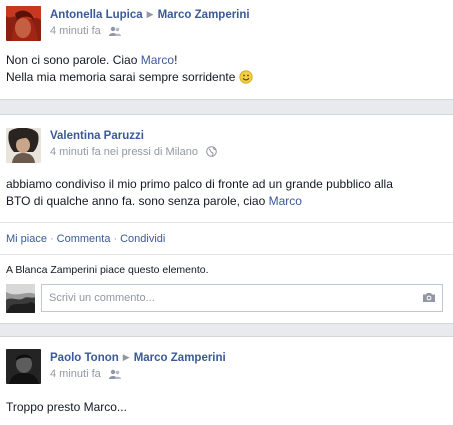 This screenshot has width=453, height=425. I want to click on smiley-emoji-icon, so click(246, 79).